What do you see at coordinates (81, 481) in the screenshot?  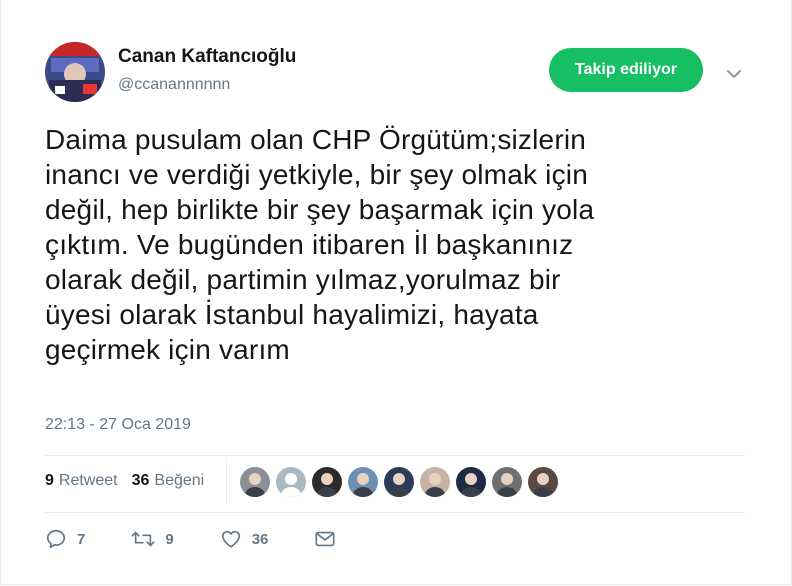 I see `retweets-stat: 9 Retweet` at bounding box center [81, 481].